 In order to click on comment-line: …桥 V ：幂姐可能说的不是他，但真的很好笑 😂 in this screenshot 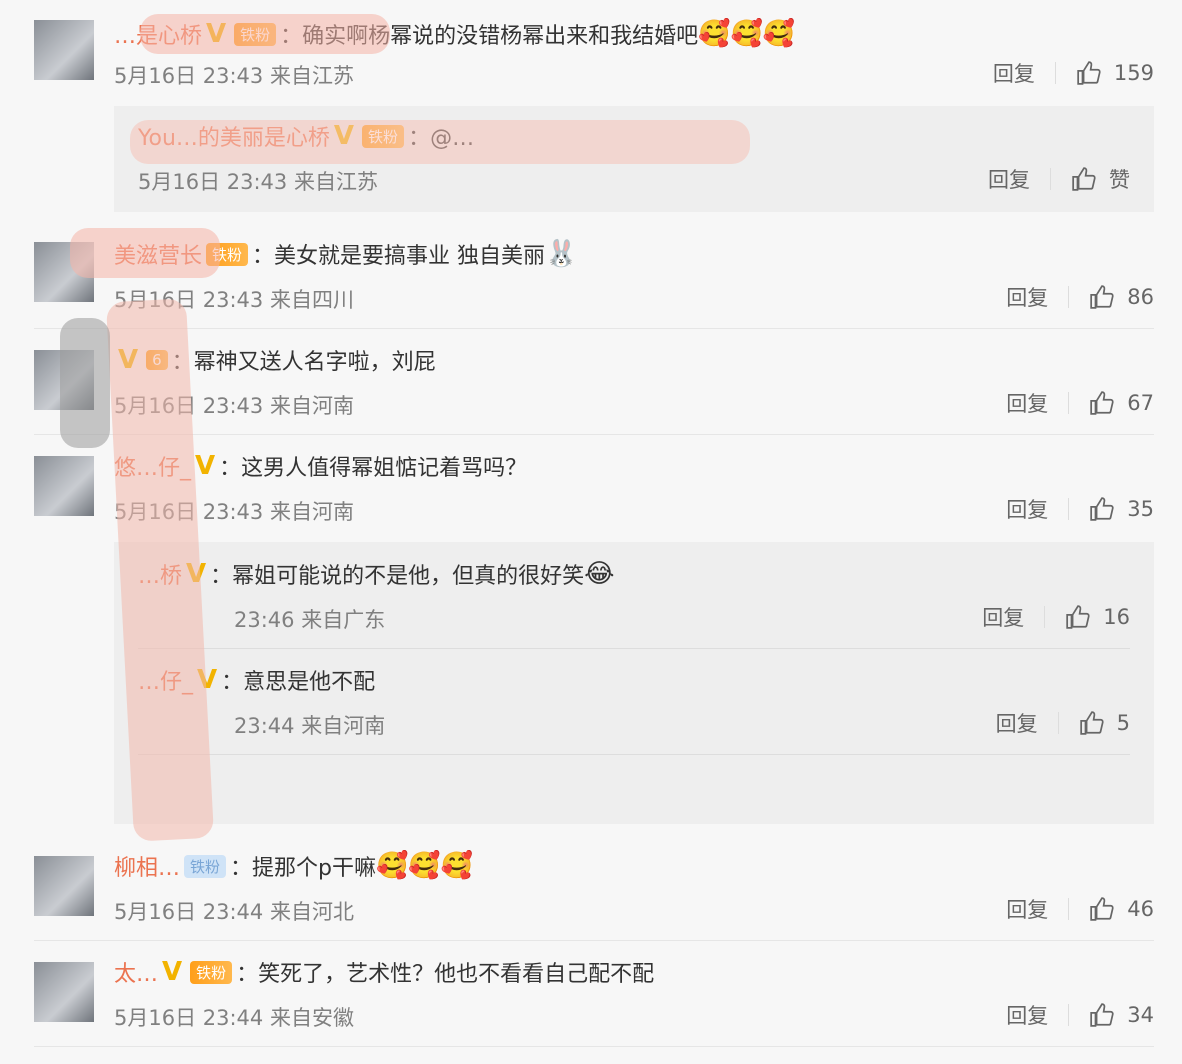, I will do `click(376, 574)`.